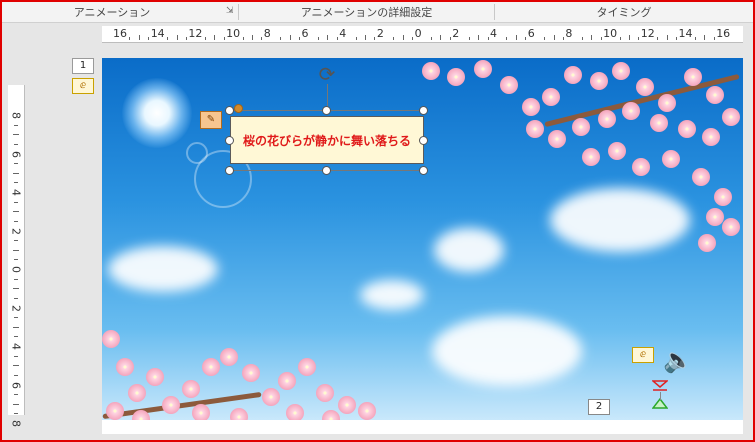 The height and width of the screenshot is (442, 755). I want to click on resize-handle-top, so click(326, 110).